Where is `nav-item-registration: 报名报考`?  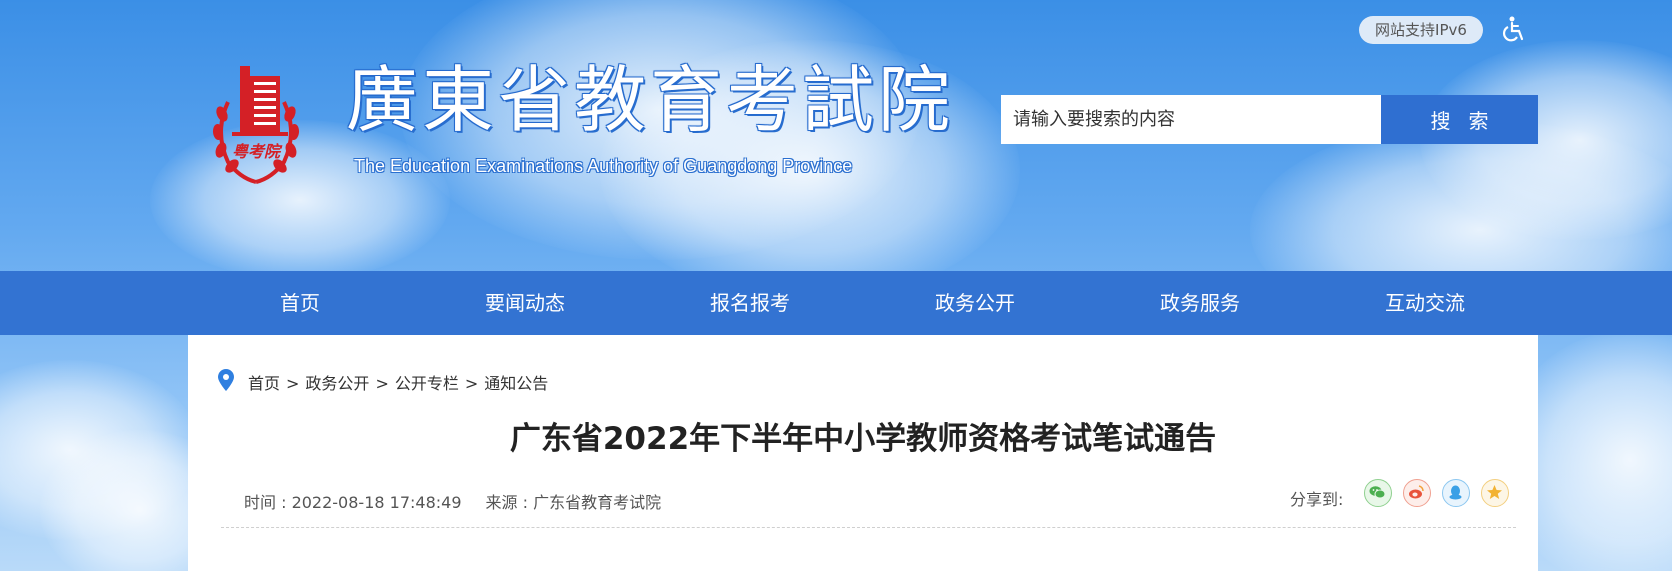
nav-item-registration: 报名报考 is located at coordinates (750, 303).